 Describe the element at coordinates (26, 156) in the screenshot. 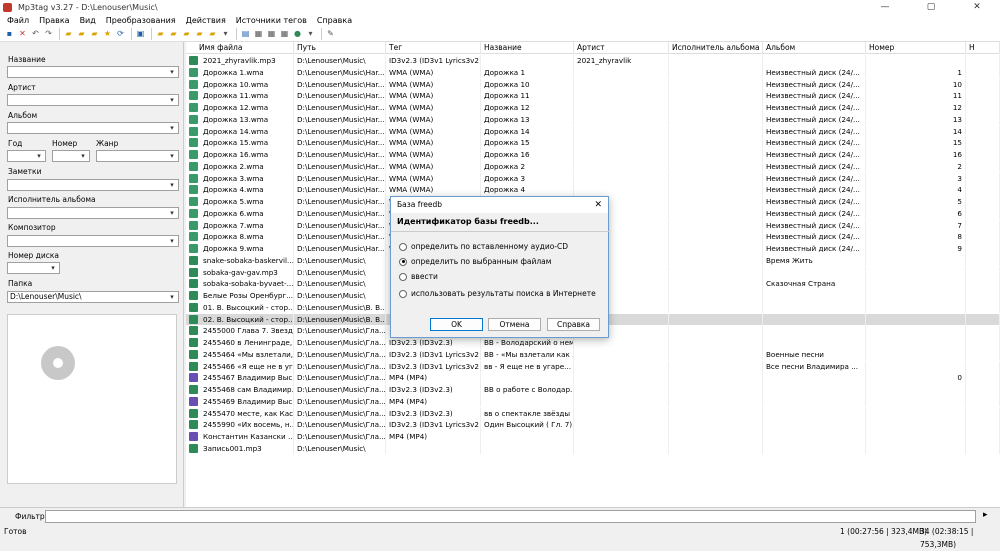

I see `year-field: ▾` at that location.